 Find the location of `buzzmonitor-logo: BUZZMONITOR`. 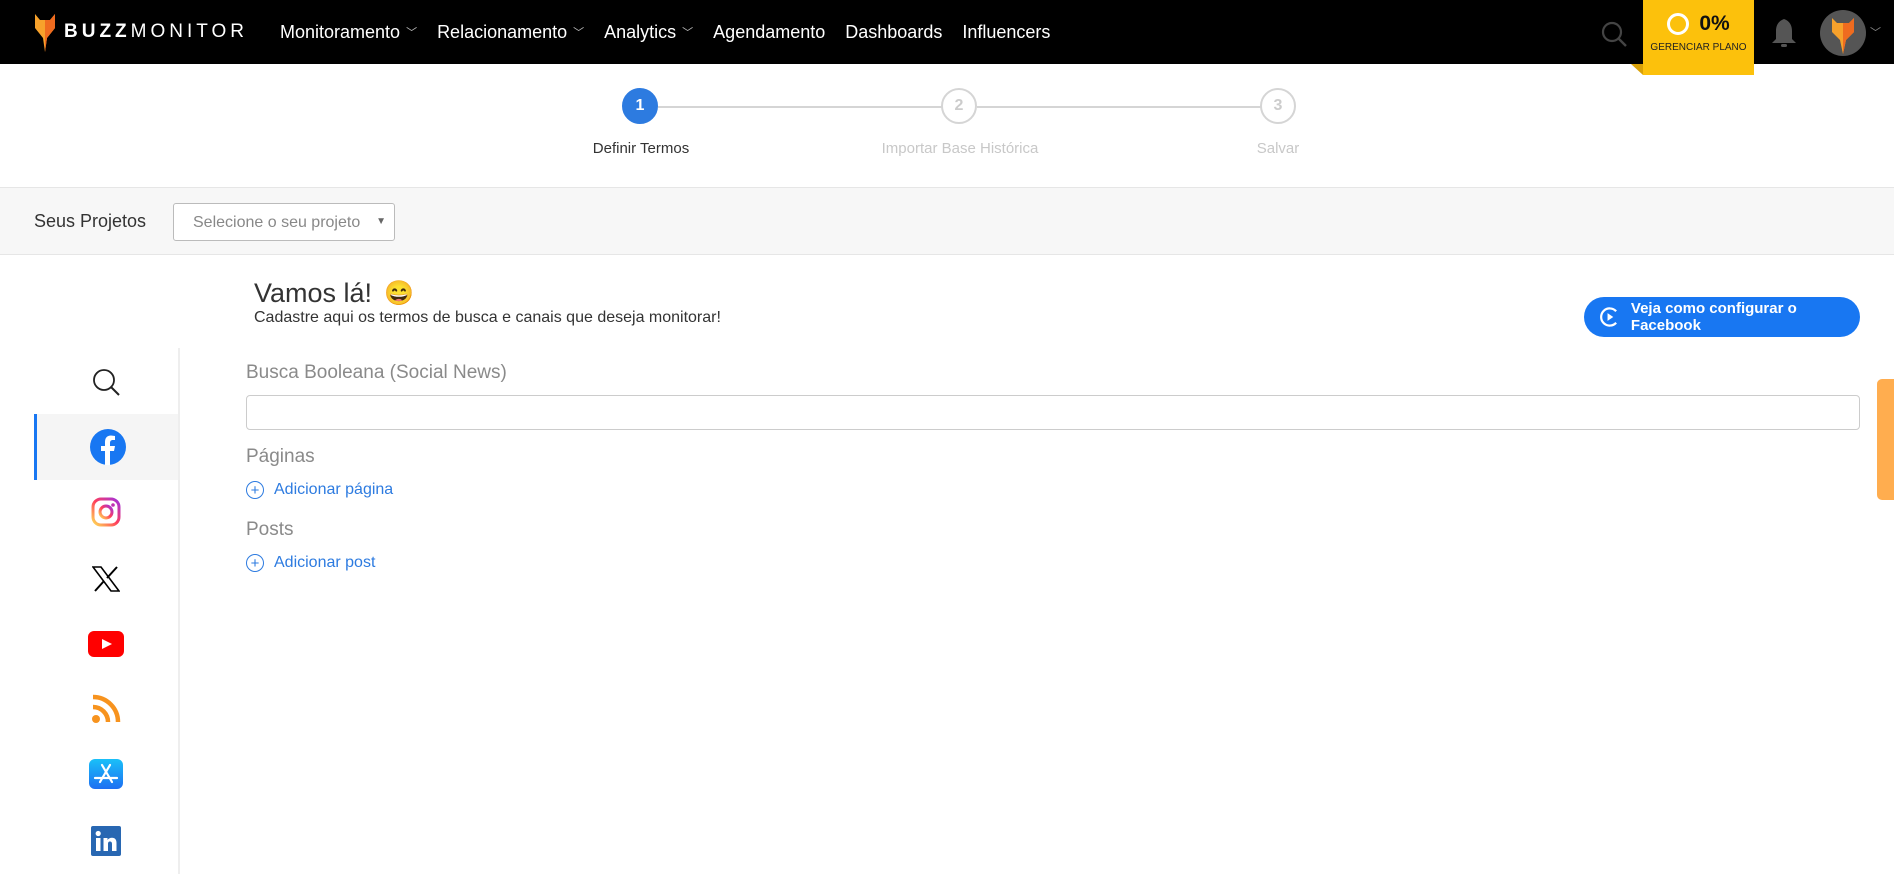

buzzmonitor-logo: BUZZMONITOR is located at coordinates (141, 32).